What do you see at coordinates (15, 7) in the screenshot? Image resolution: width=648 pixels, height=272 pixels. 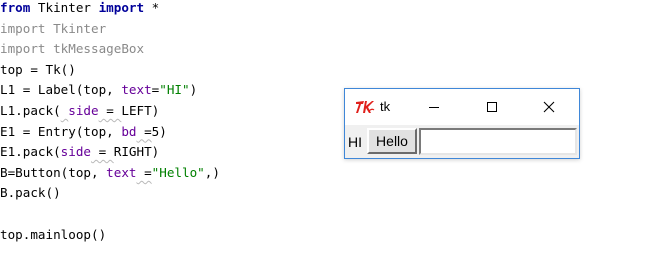 I see `code-token: from` at bounding box center [15, 7].